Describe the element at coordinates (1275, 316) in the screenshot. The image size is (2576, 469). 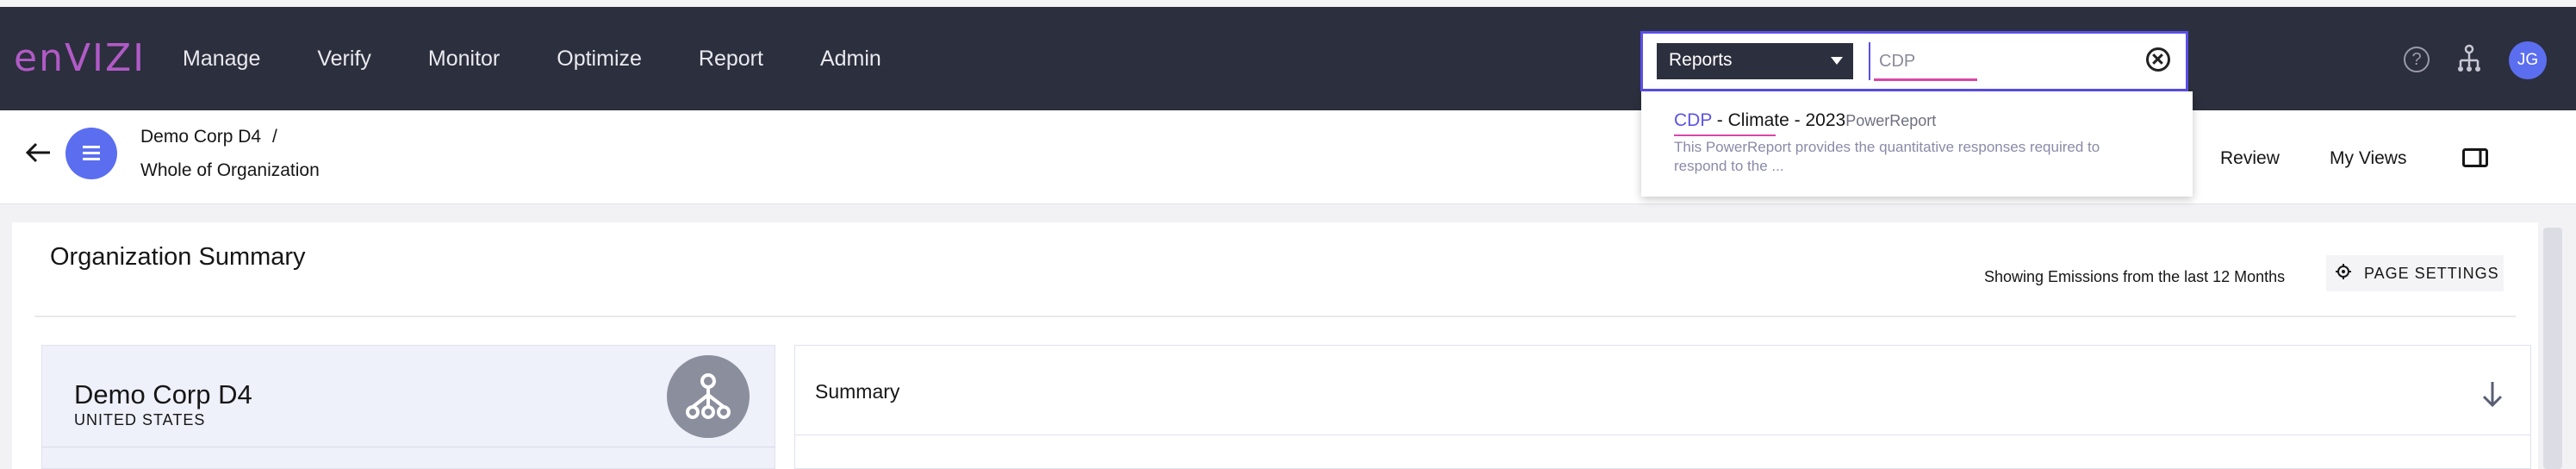
I see `section-divider` at that location.